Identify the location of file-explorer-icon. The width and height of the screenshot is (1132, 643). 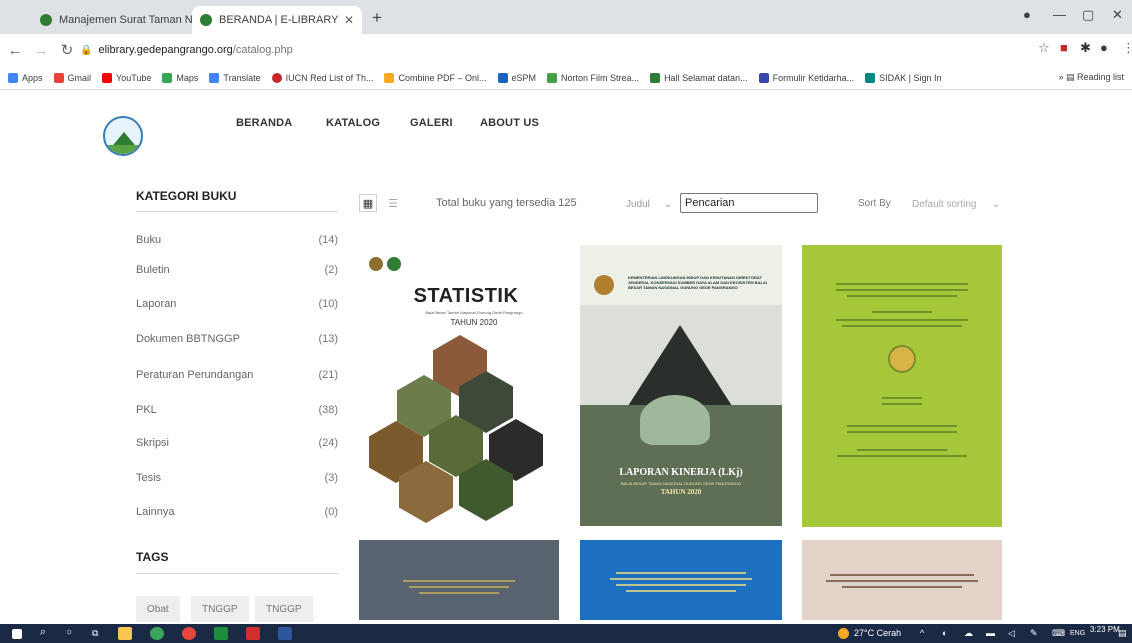
(125, 633).